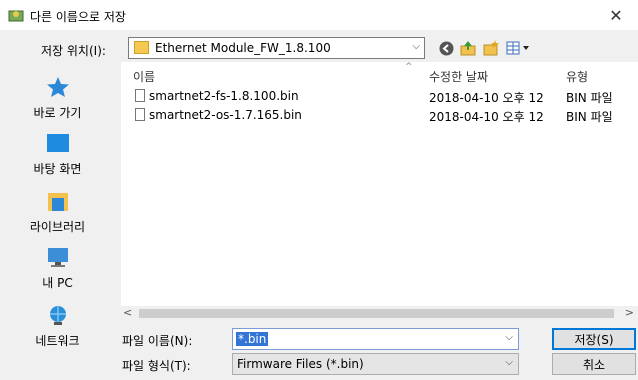 The height and width of the screenshot is (380, 638). What do you see at coordinates (57, 113) in the screenshot?
I see `place-label: 바로 가기` at bounding box center [57, 113].